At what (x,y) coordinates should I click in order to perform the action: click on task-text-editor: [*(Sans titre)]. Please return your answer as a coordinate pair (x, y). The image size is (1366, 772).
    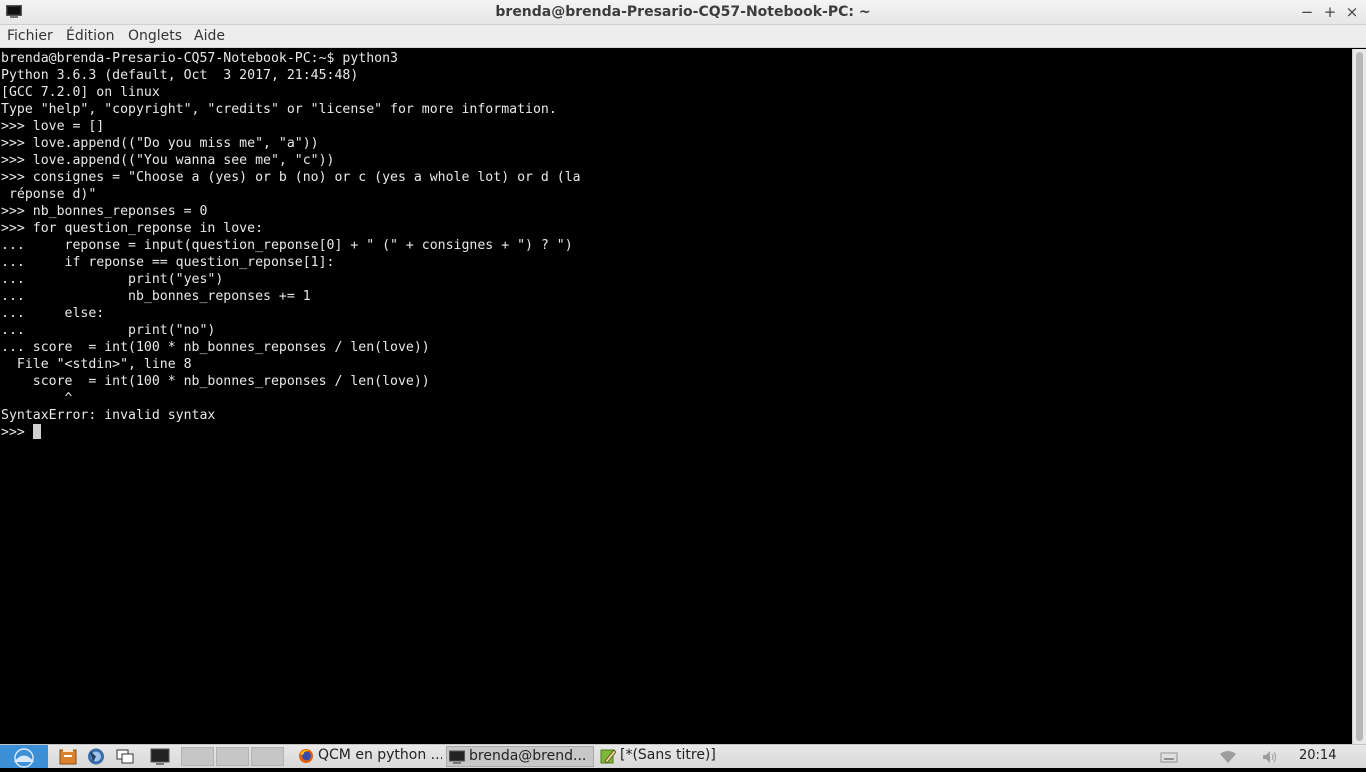
    Looking at the image, I should click on (673, 756).